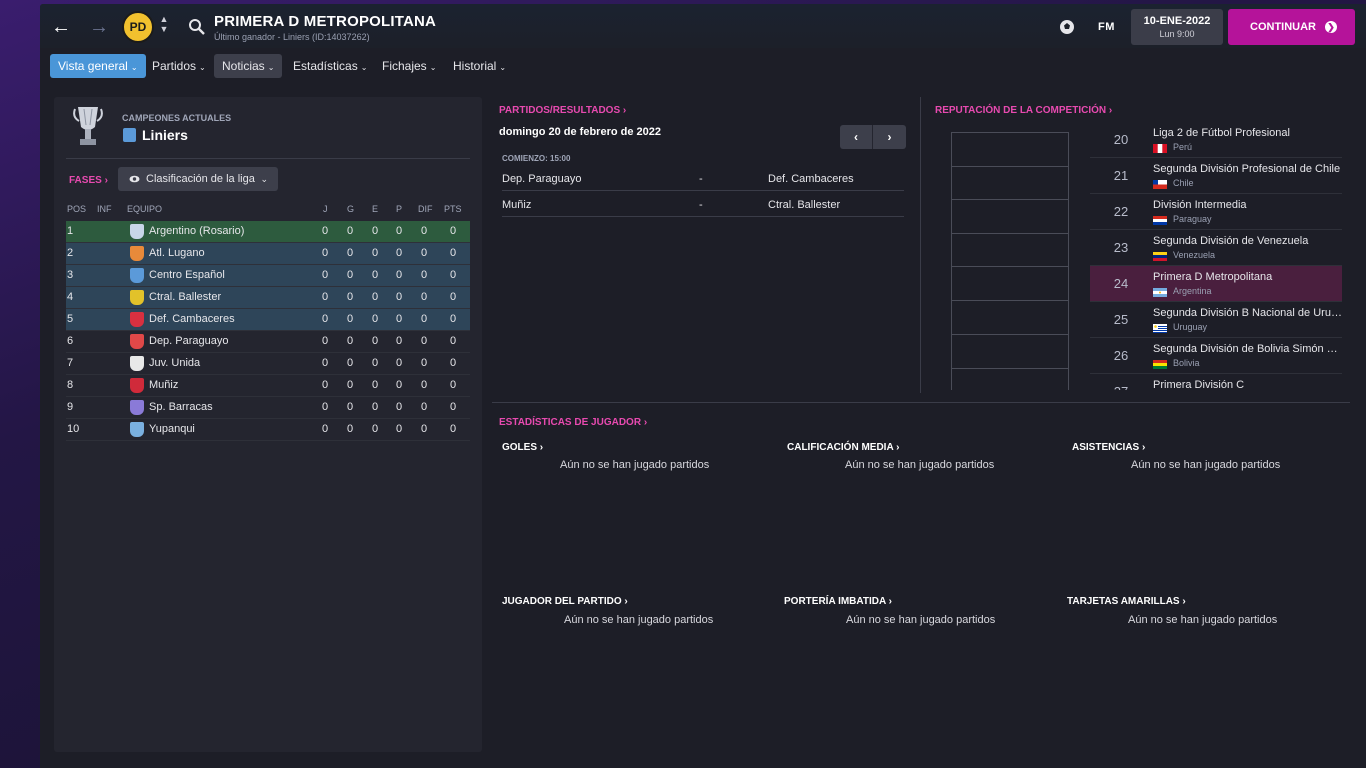 The height and width of the screenshot is (768, 1366). Describe the element at coordinates (187, 275) in the screenshot. I see `row-team: Centro Español` at that location.